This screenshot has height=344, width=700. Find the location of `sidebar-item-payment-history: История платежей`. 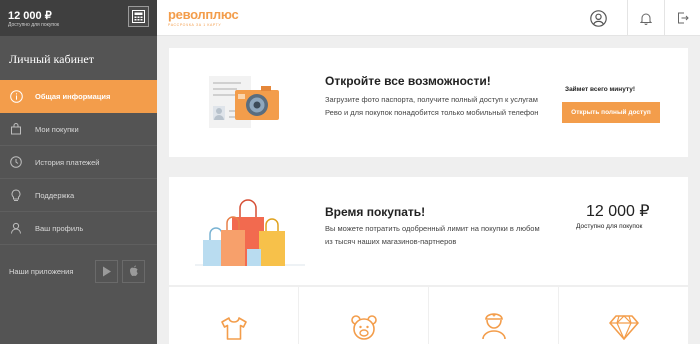

sidebar-item-payment-history: История платежей is located at coordinates (78, 162).